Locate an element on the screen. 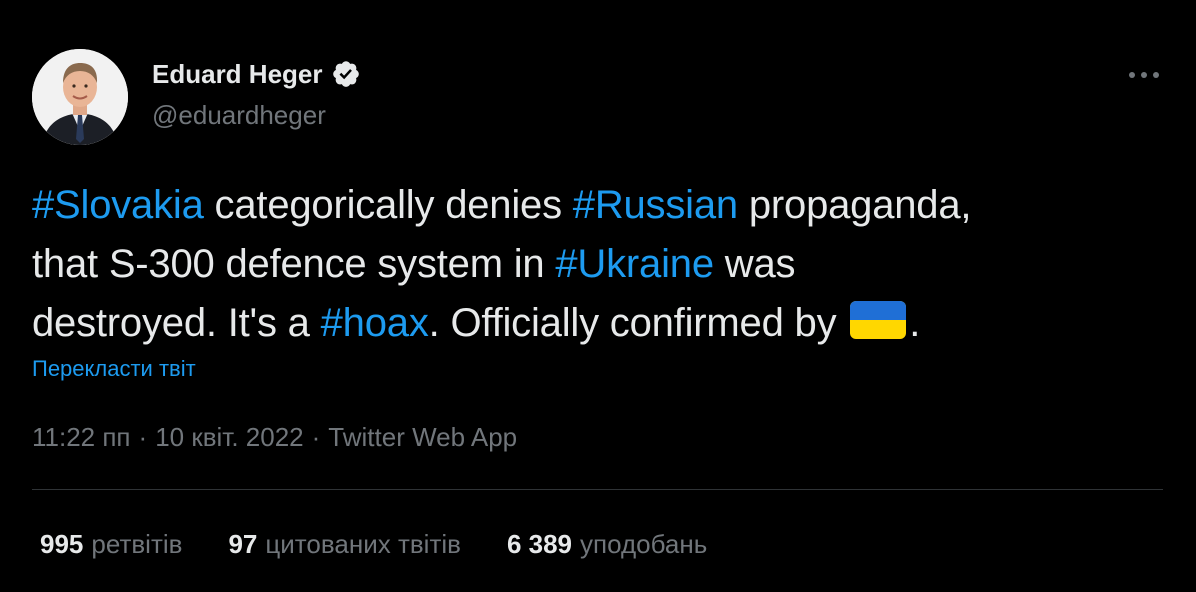  tweet-time: 11:22 пп is located at coordinates (81, 437).